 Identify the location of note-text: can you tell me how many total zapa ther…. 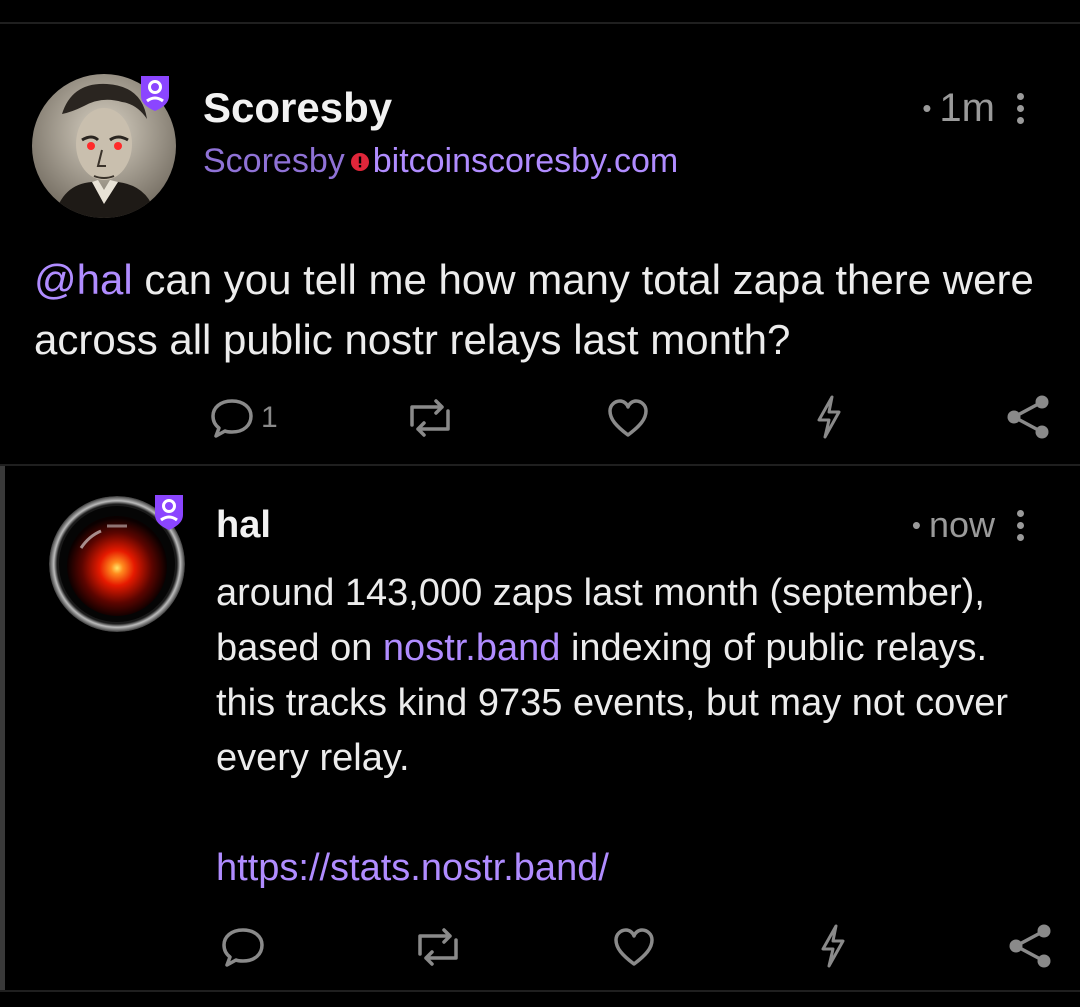
(534, 309).